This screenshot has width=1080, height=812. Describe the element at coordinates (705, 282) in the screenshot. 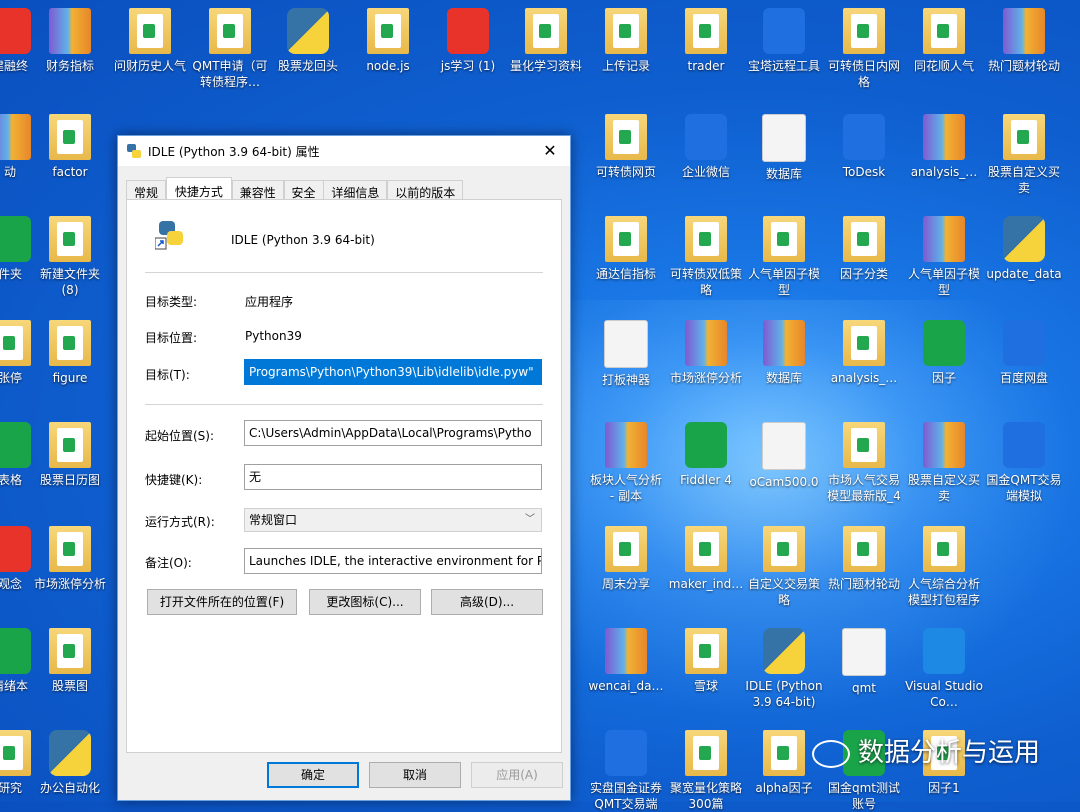

I see `desktop-icon-label: 可转债双低策略` at that location.